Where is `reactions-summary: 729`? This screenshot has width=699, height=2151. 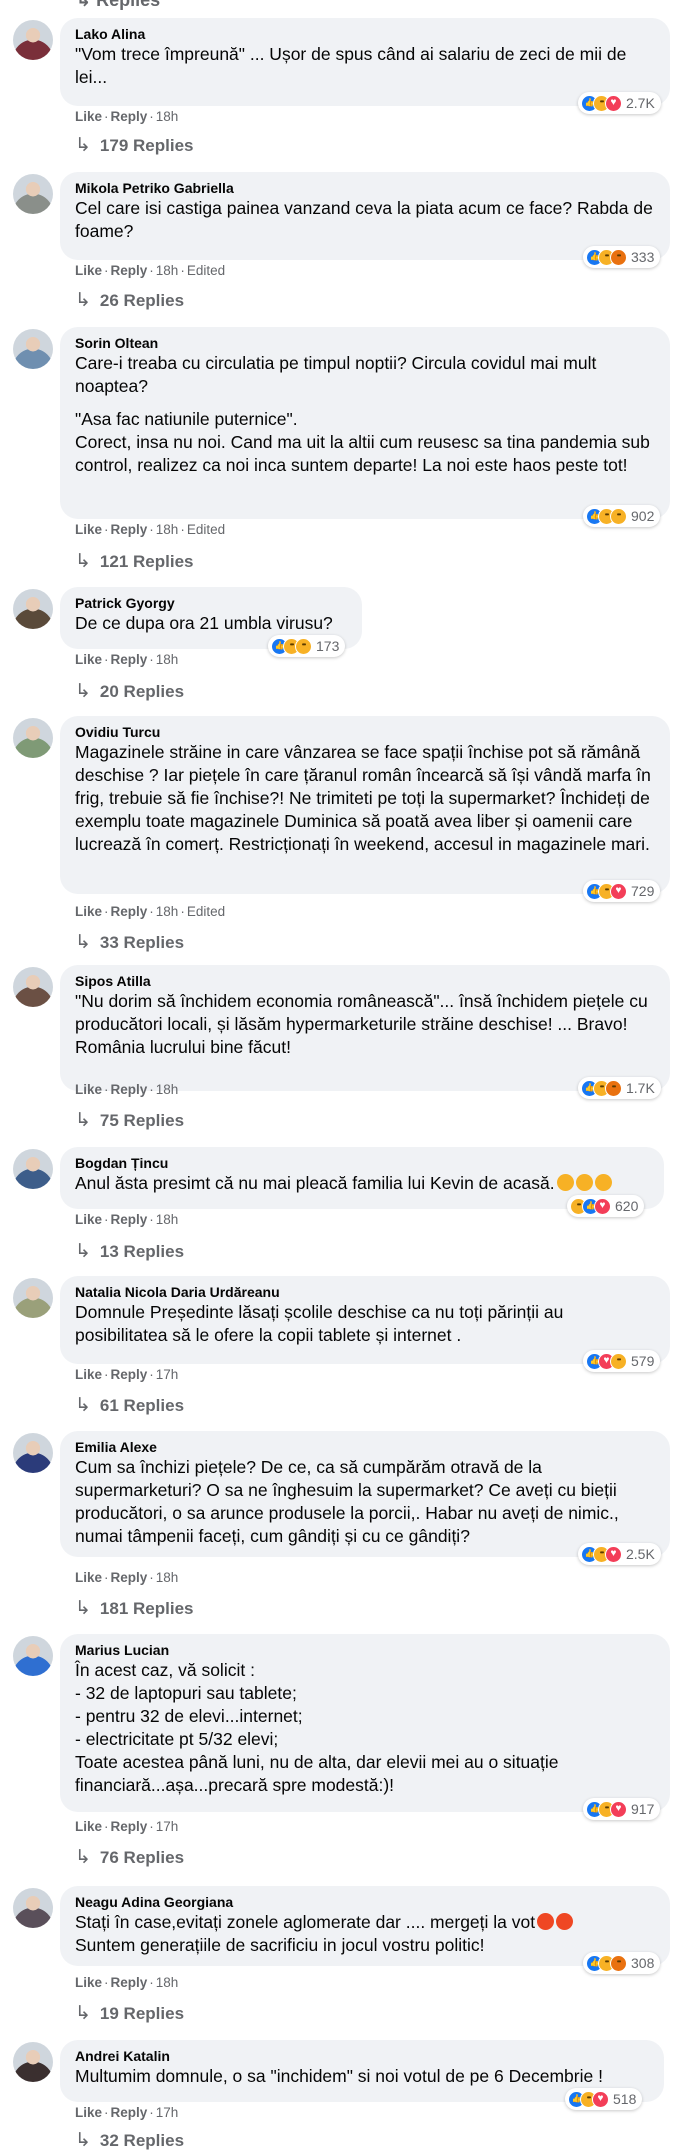
reactions-summary: 729 is located at coordinates (622, 891).